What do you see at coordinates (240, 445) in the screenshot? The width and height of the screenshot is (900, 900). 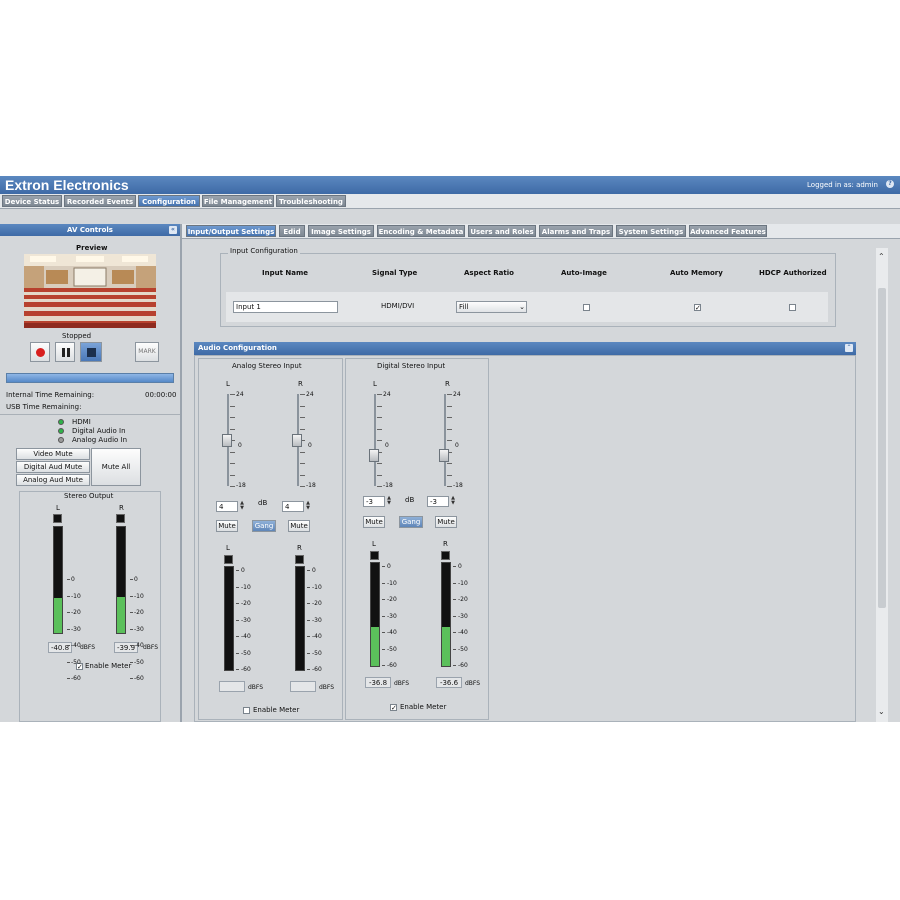 I see `analog-left-fader-zero: 0` at bounding box center [240, 445].